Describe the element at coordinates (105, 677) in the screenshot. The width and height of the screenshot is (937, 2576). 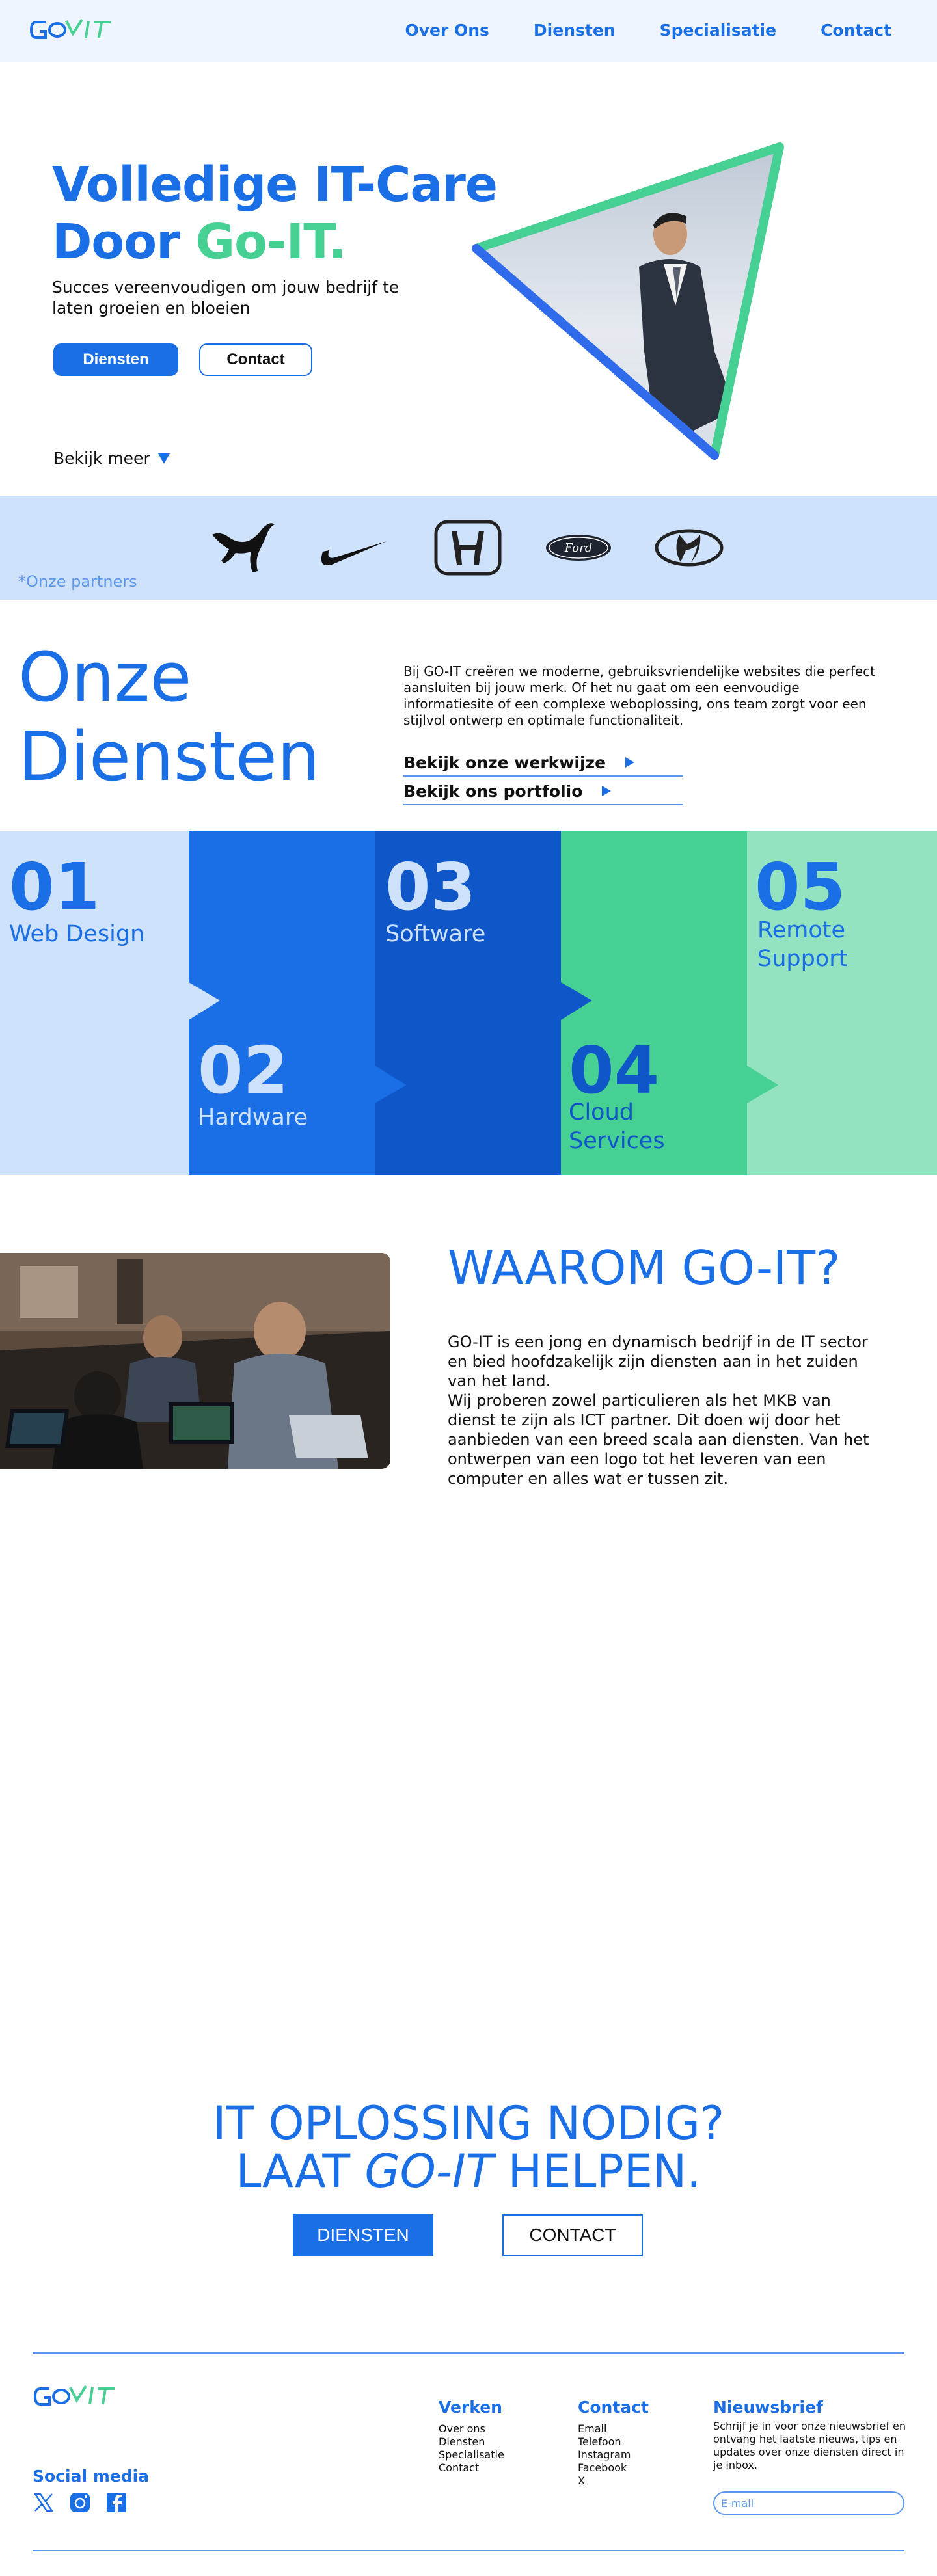
I see `diensten-title-line1: Onze` at that location.